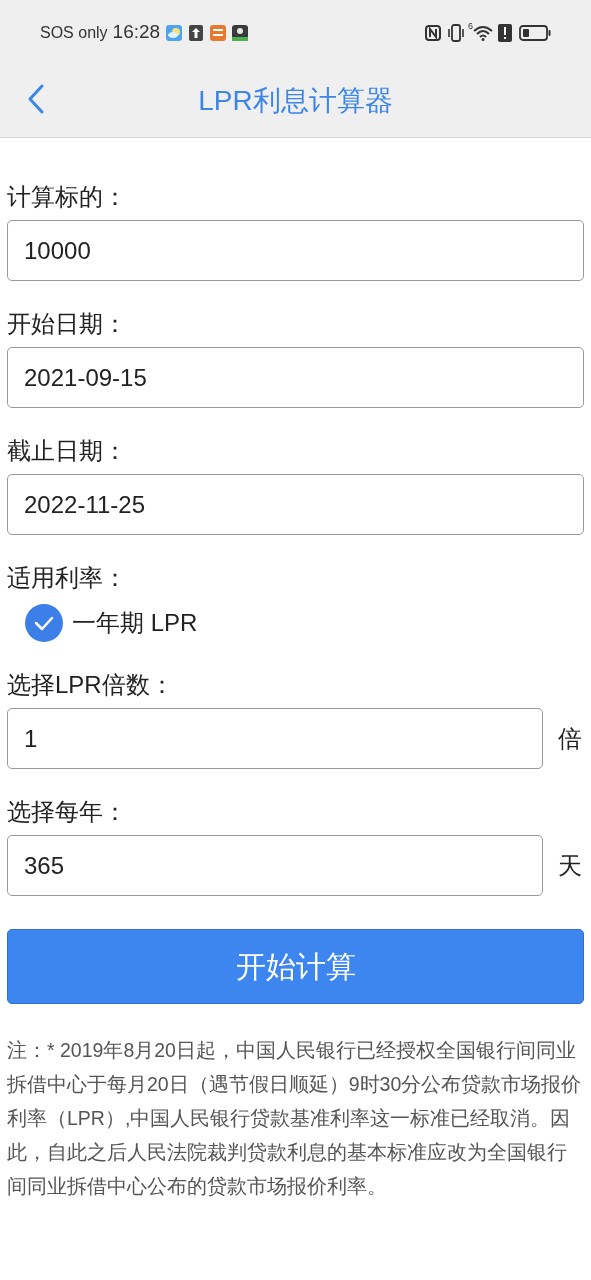 This screenshot has height=1280, width=591. I want to click on status-time: 16:28, so click(136, 32).